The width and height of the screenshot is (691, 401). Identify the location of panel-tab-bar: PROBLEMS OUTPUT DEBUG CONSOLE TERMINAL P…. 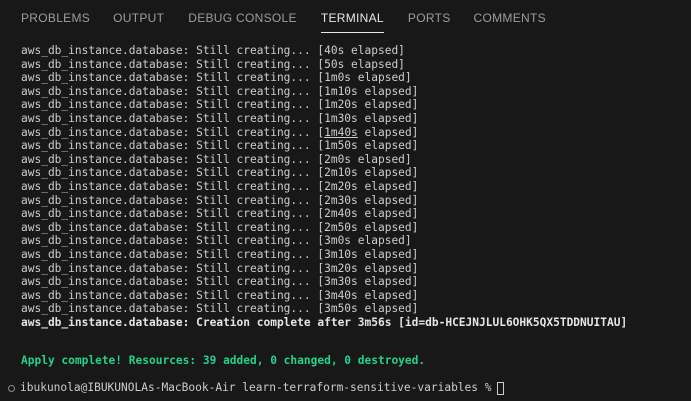
(345, 18).